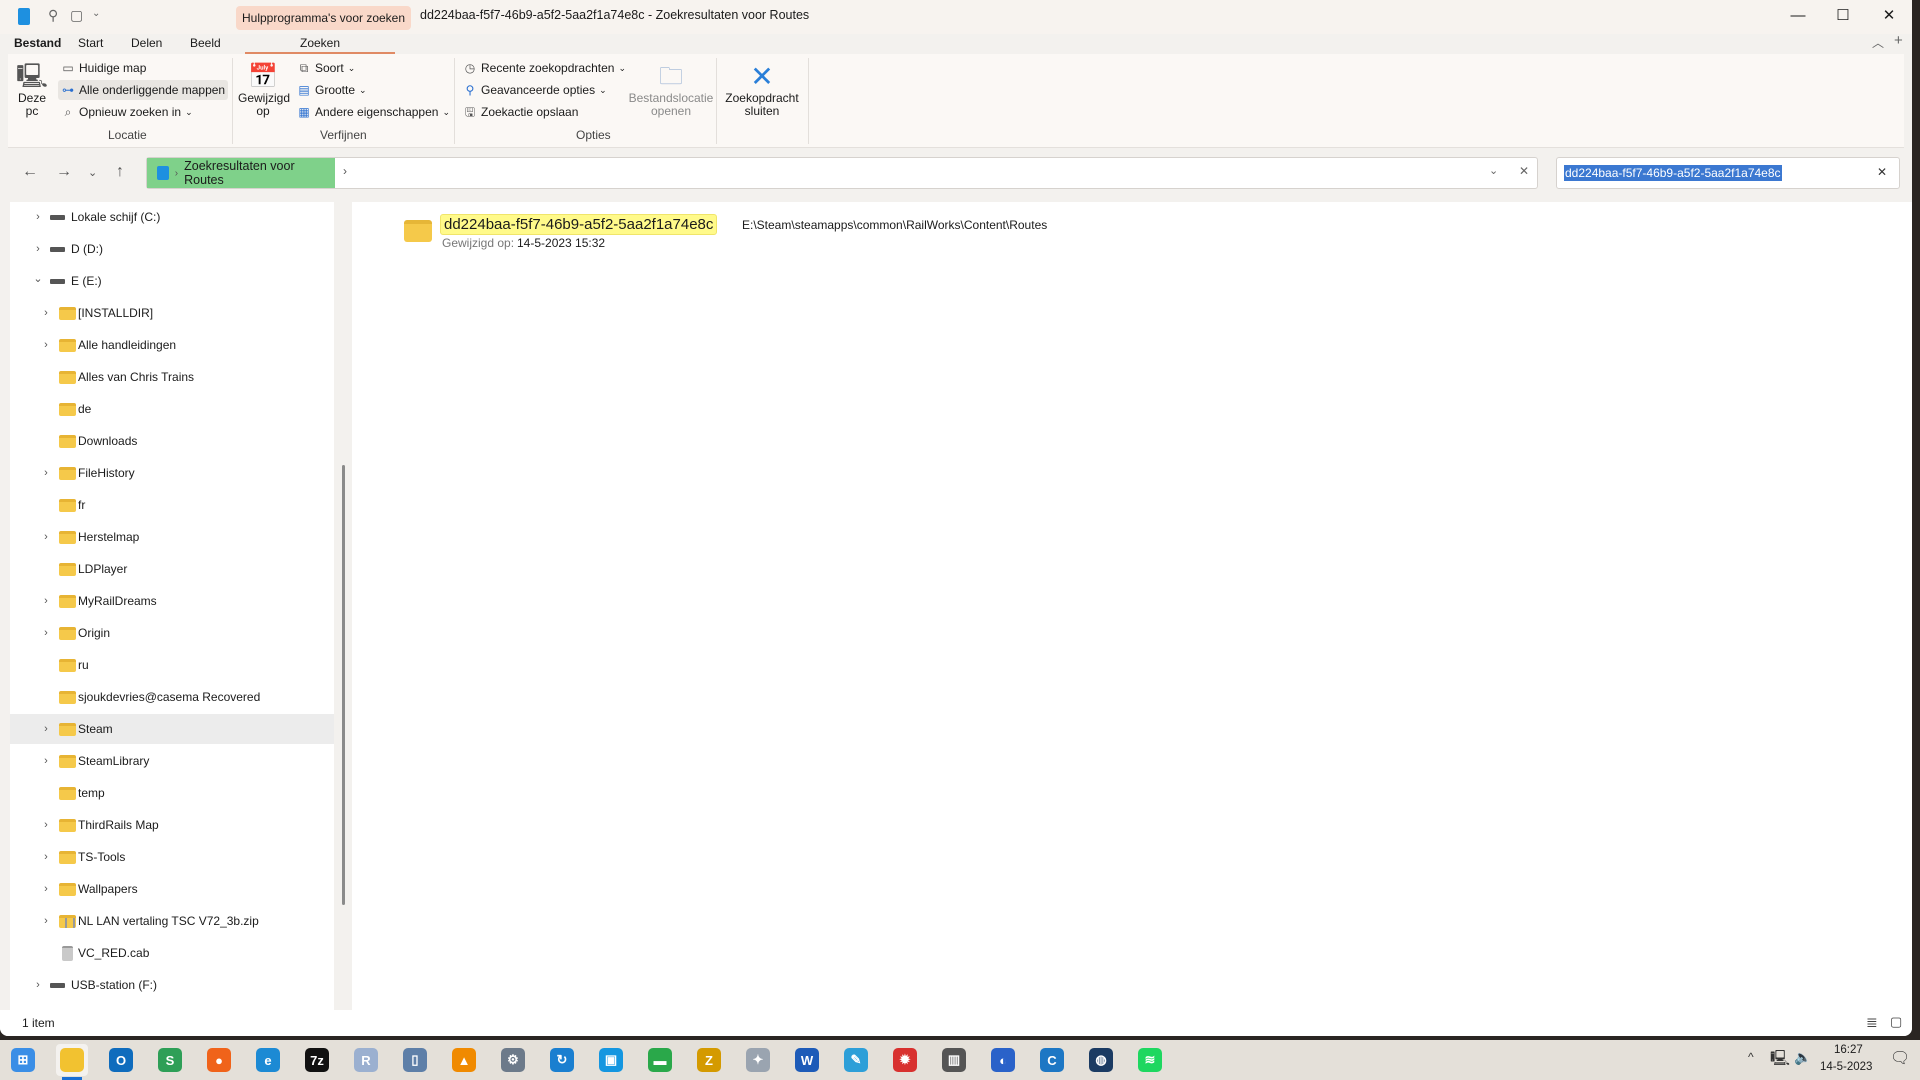  What do you see at coordinates (172, 249) in the screenshot?
I see `tree-item: › D (D:)` at bounding box center [172, 249].